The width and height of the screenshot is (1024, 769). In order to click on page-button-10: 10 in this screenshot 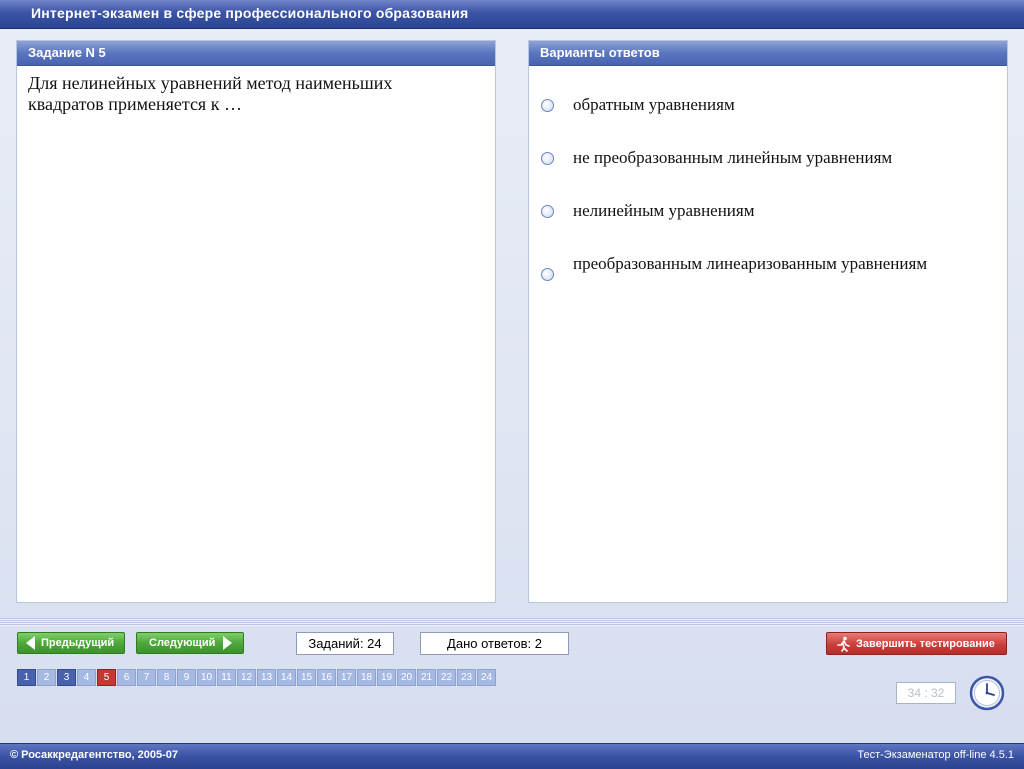, I will do `click(206, 677)`.